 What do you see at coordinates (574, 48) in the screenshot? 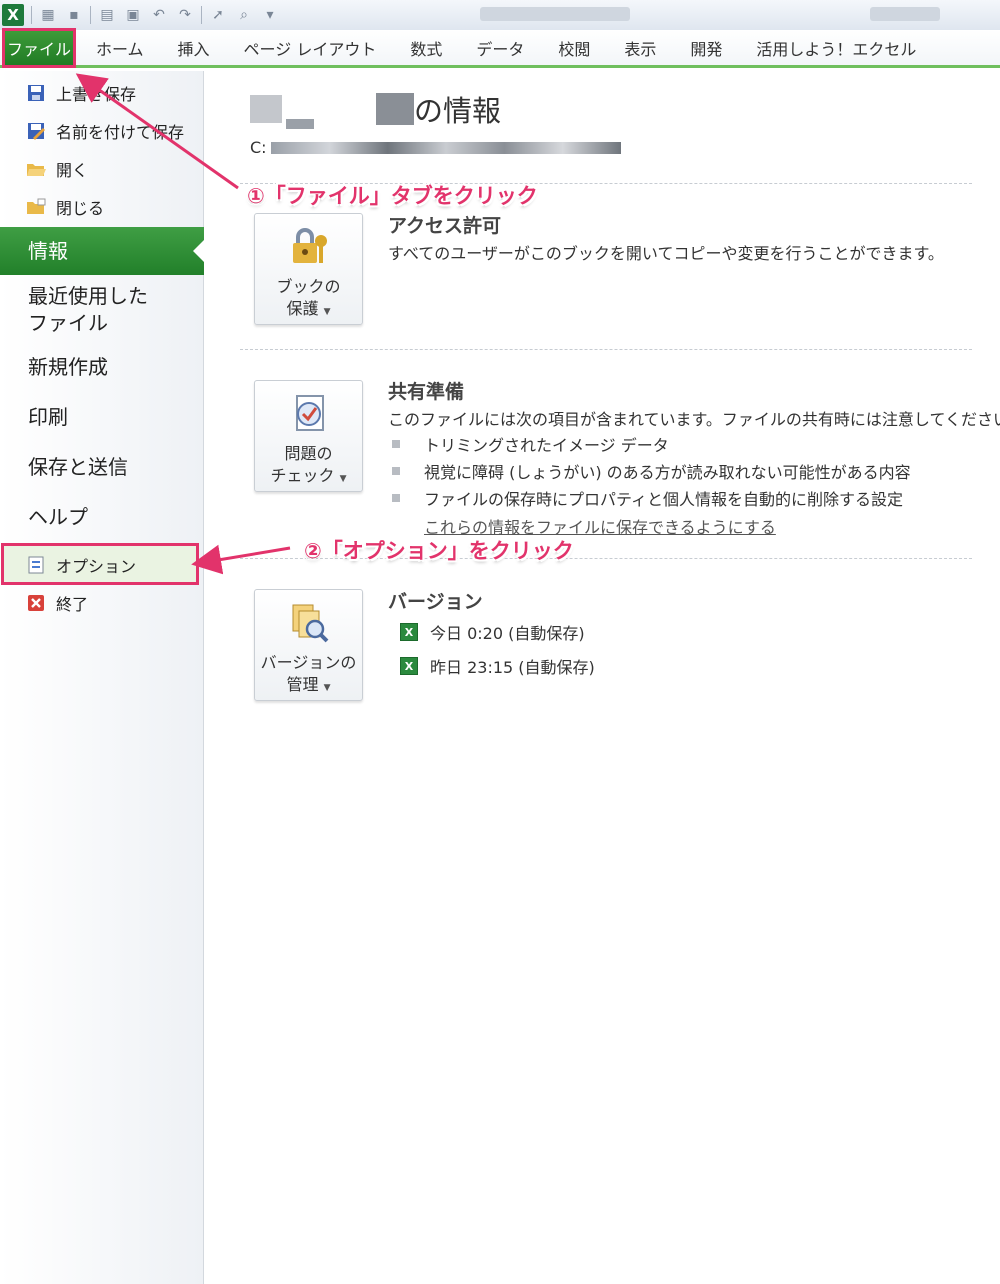
I see `tab-review: 校閲` at bounding box center [574, 48].